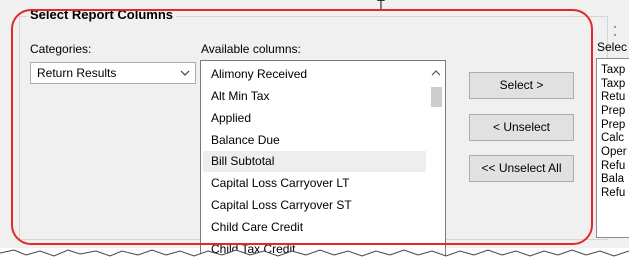  Describe the element at coordinates (314, 256) in the screenshot. I see `torn-edge` at that location.